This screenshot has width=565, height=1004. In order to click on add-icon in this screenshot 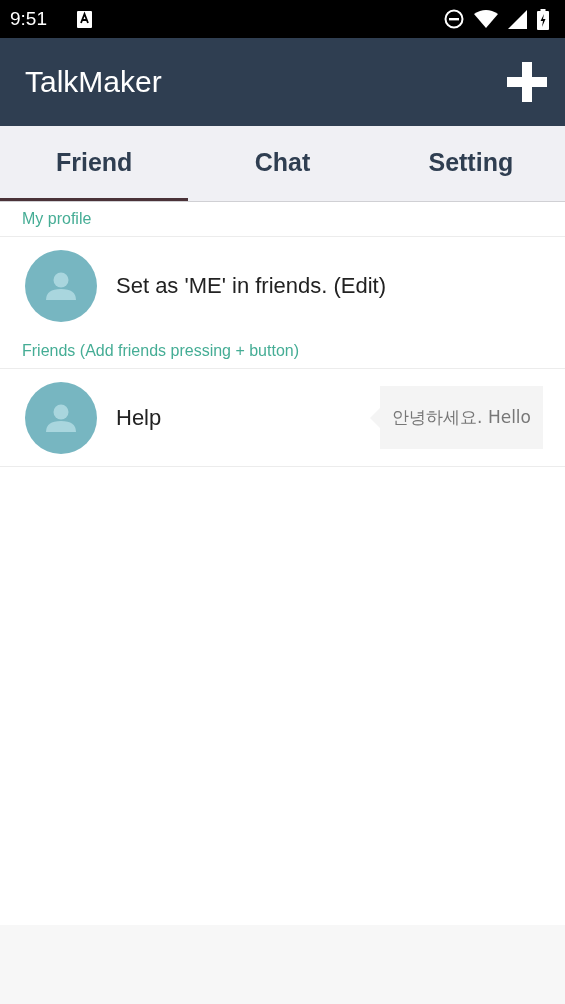, I will do `click(527, 82)`.